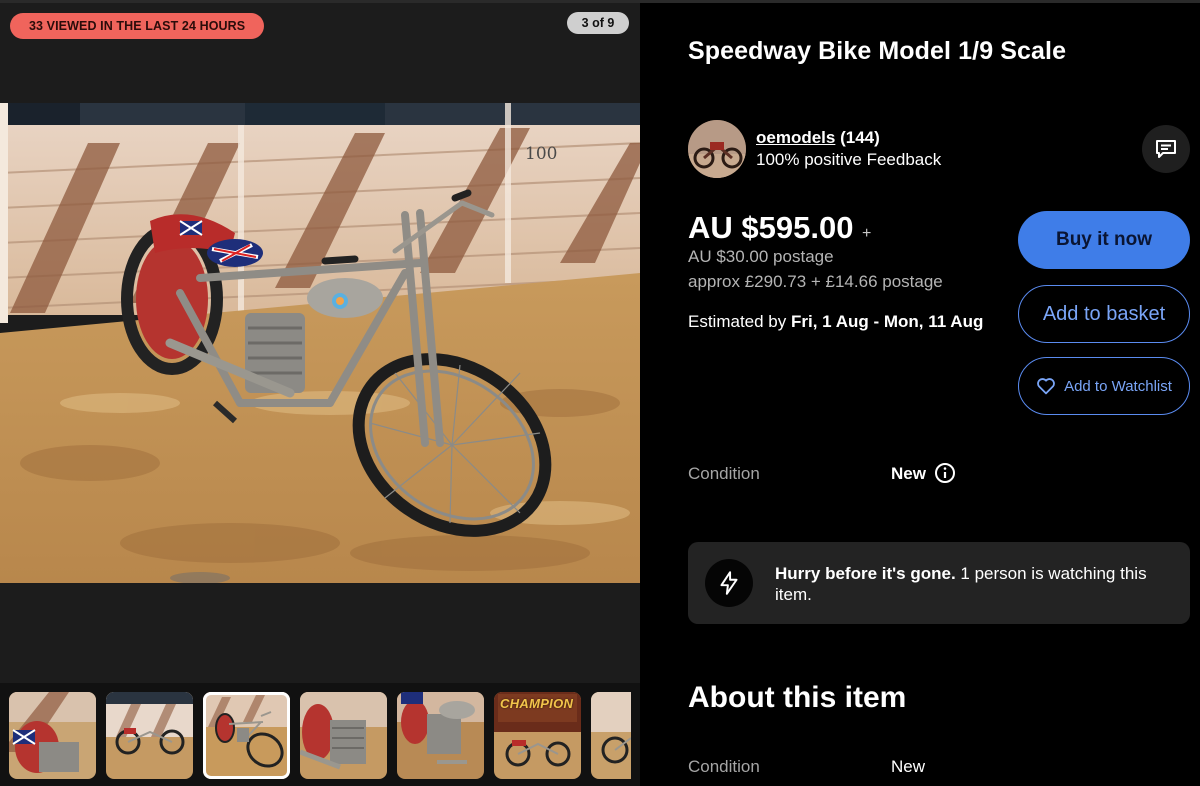 This screenshot has width=1200, height=786. I want to click on add-to-basket-label: Add to basket, so click(1104, 313).